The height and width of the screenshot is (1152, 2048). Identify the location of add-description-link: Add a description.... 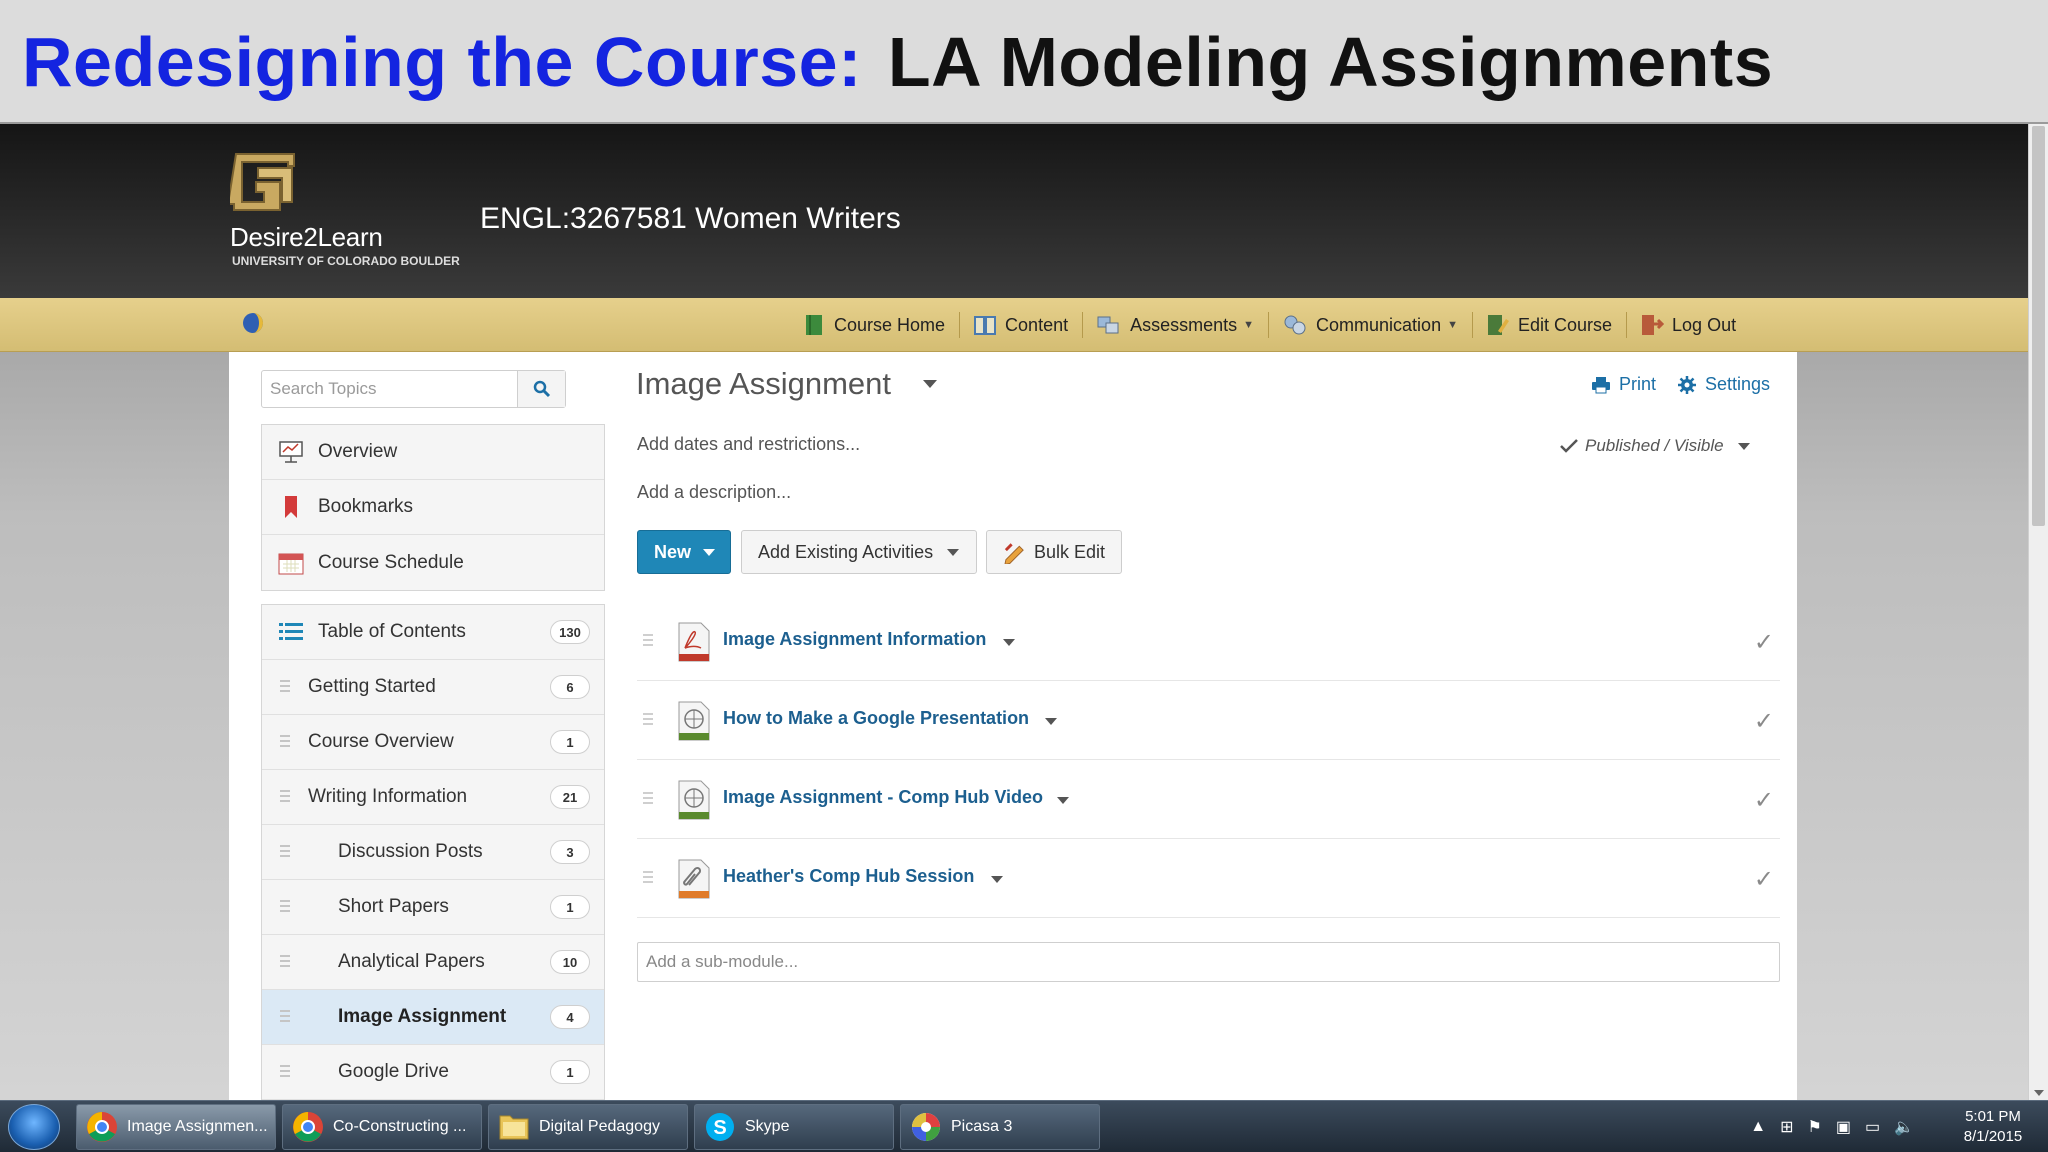
(714, 492).